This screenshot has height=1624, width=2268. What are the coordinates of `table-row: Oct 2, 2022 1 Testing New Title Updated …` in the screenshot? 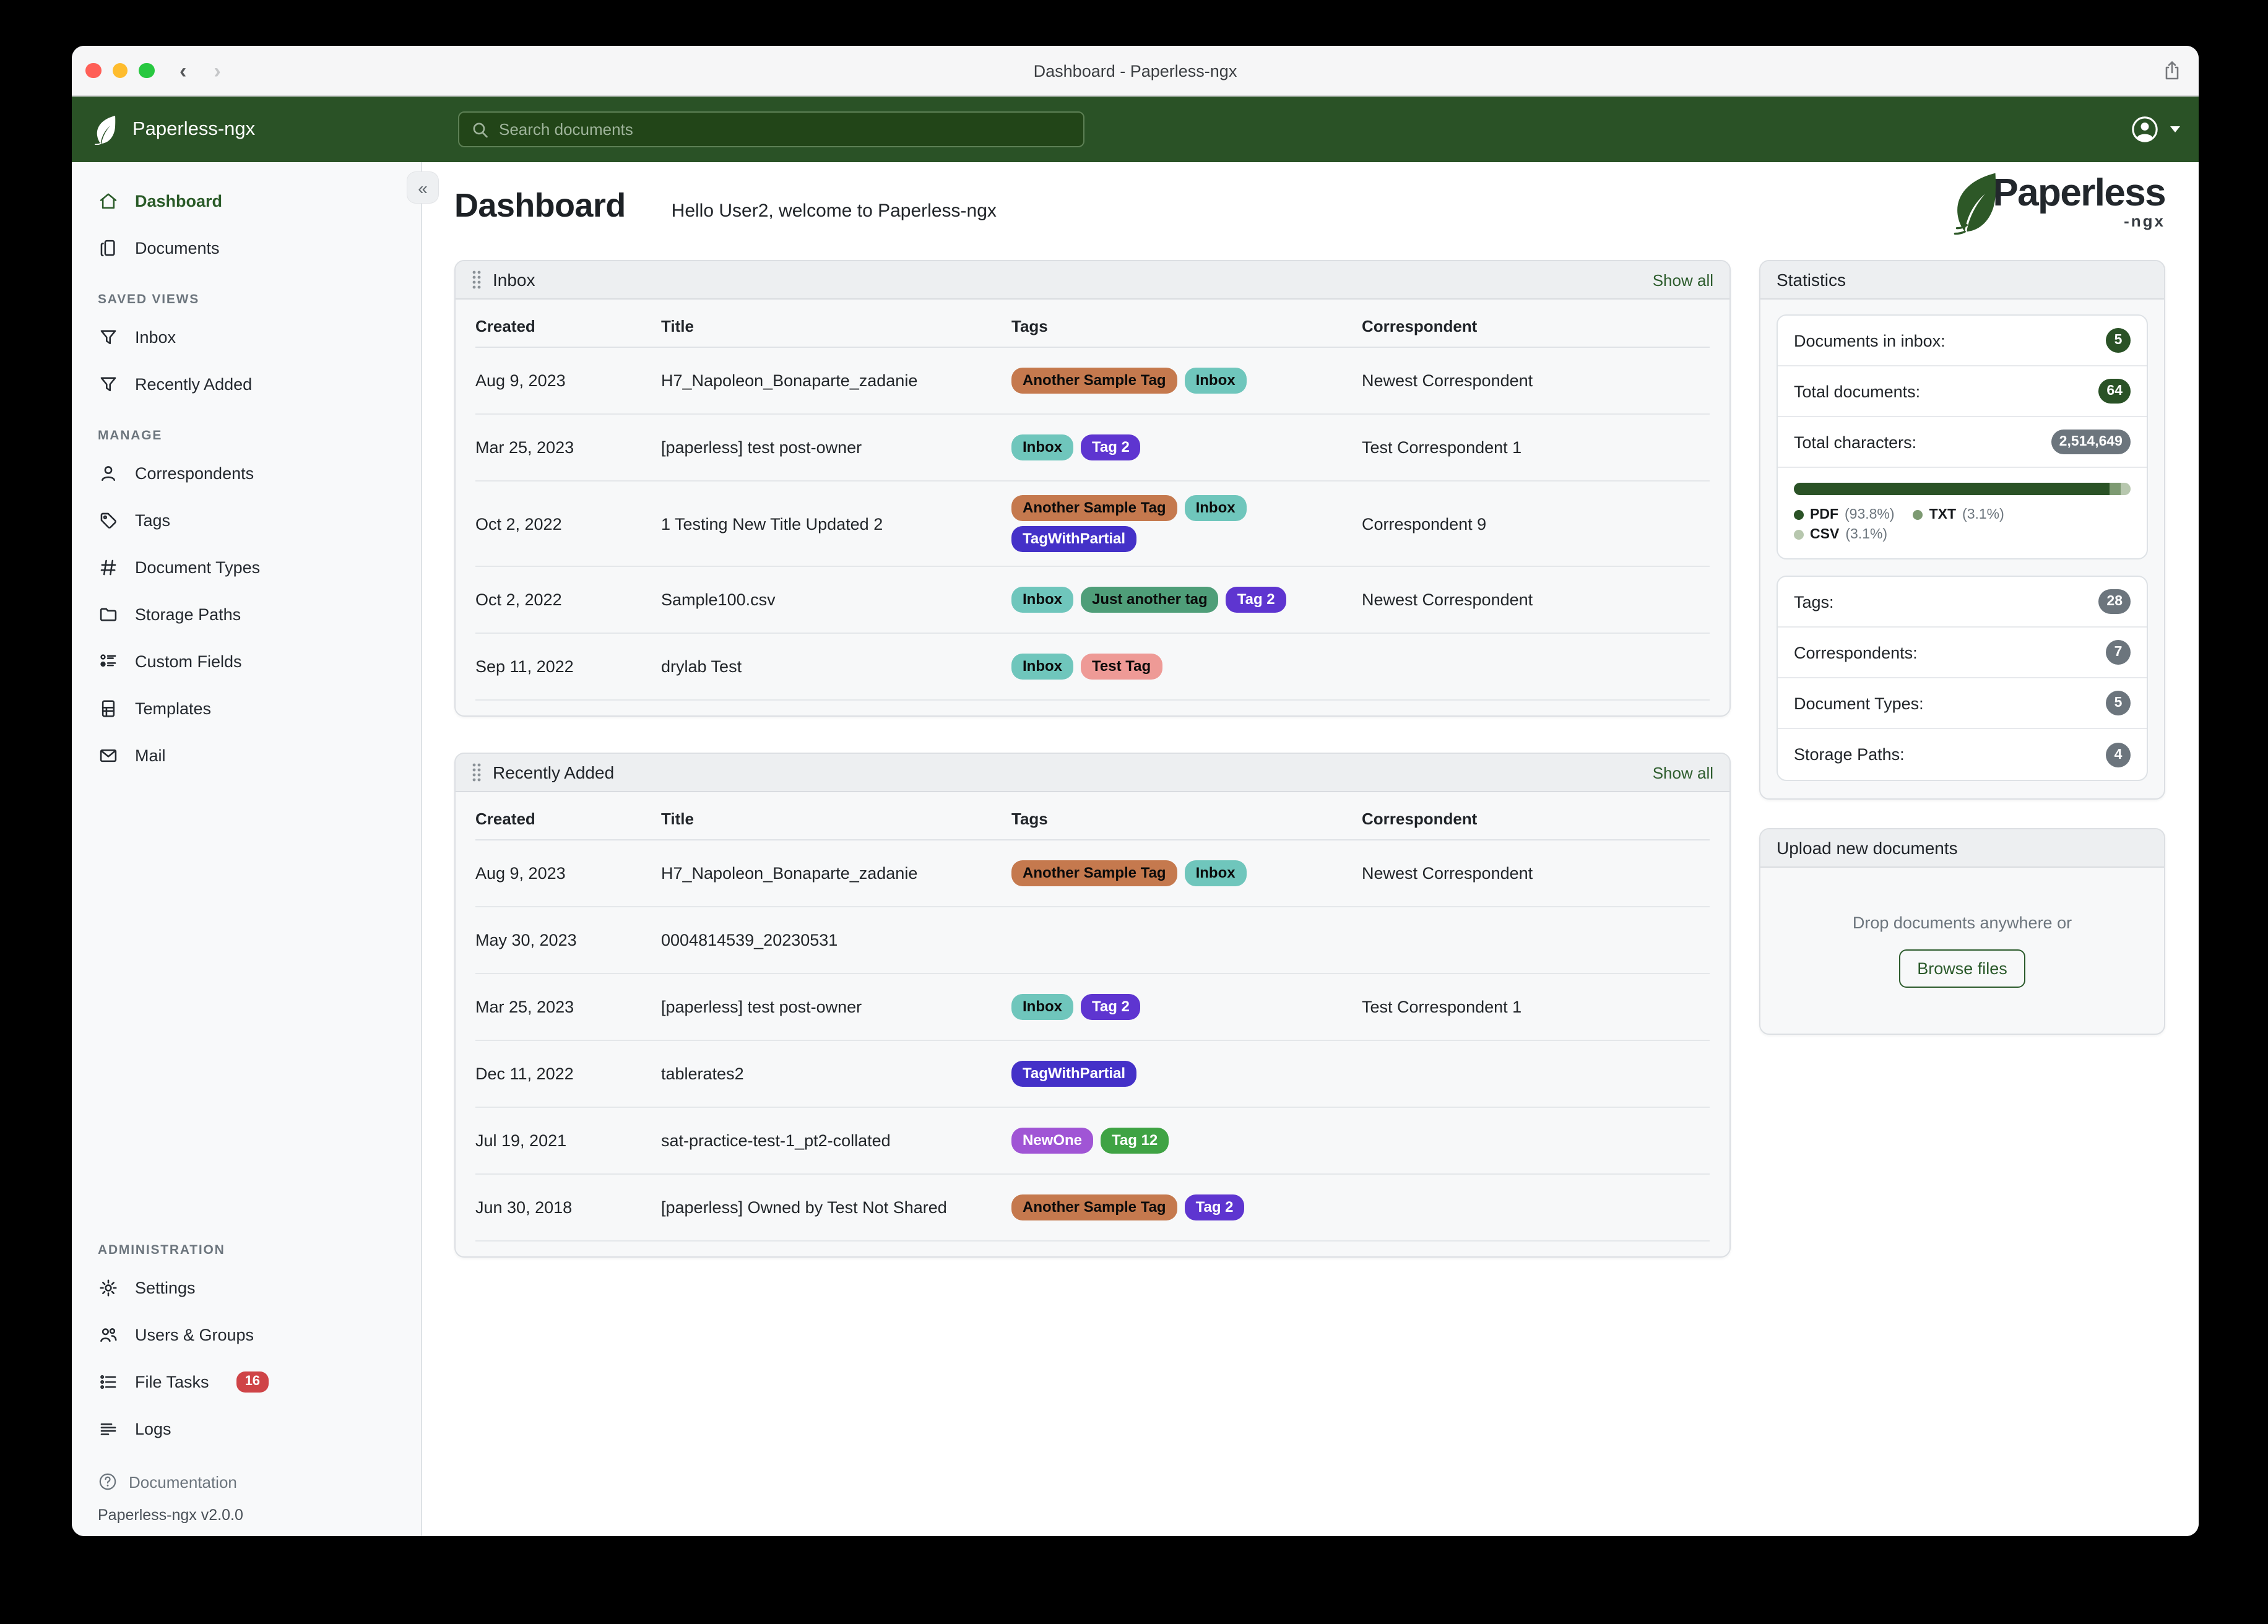 It's located at (1092, 524).